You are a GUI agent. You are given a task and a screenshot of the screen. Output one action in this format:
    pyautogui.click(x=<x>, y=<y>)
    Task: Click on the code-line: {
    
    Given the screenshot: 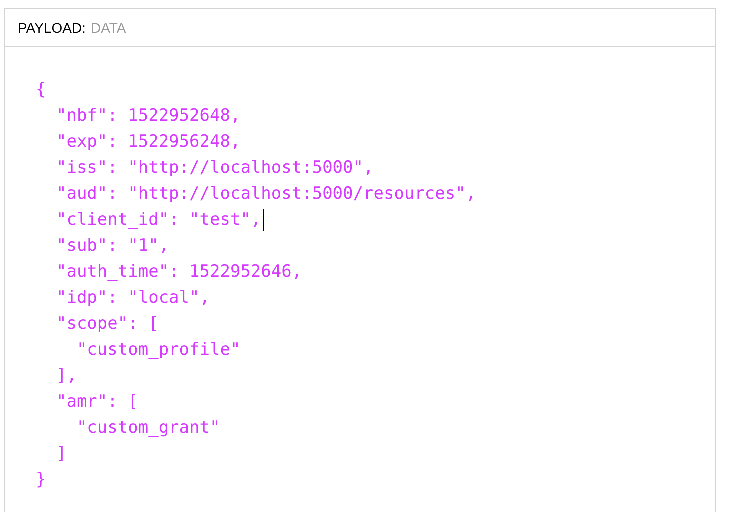 What is the action you would take?
    pyautogui.click(x=41, y=90)
    